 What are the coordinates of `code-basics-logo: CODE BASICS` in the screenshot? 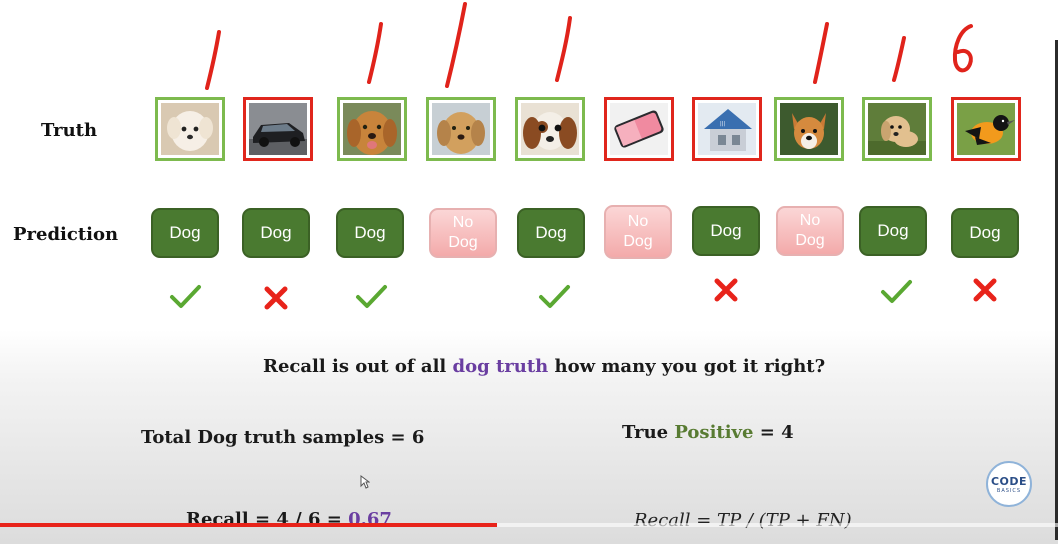 It's located at (1009, 484).